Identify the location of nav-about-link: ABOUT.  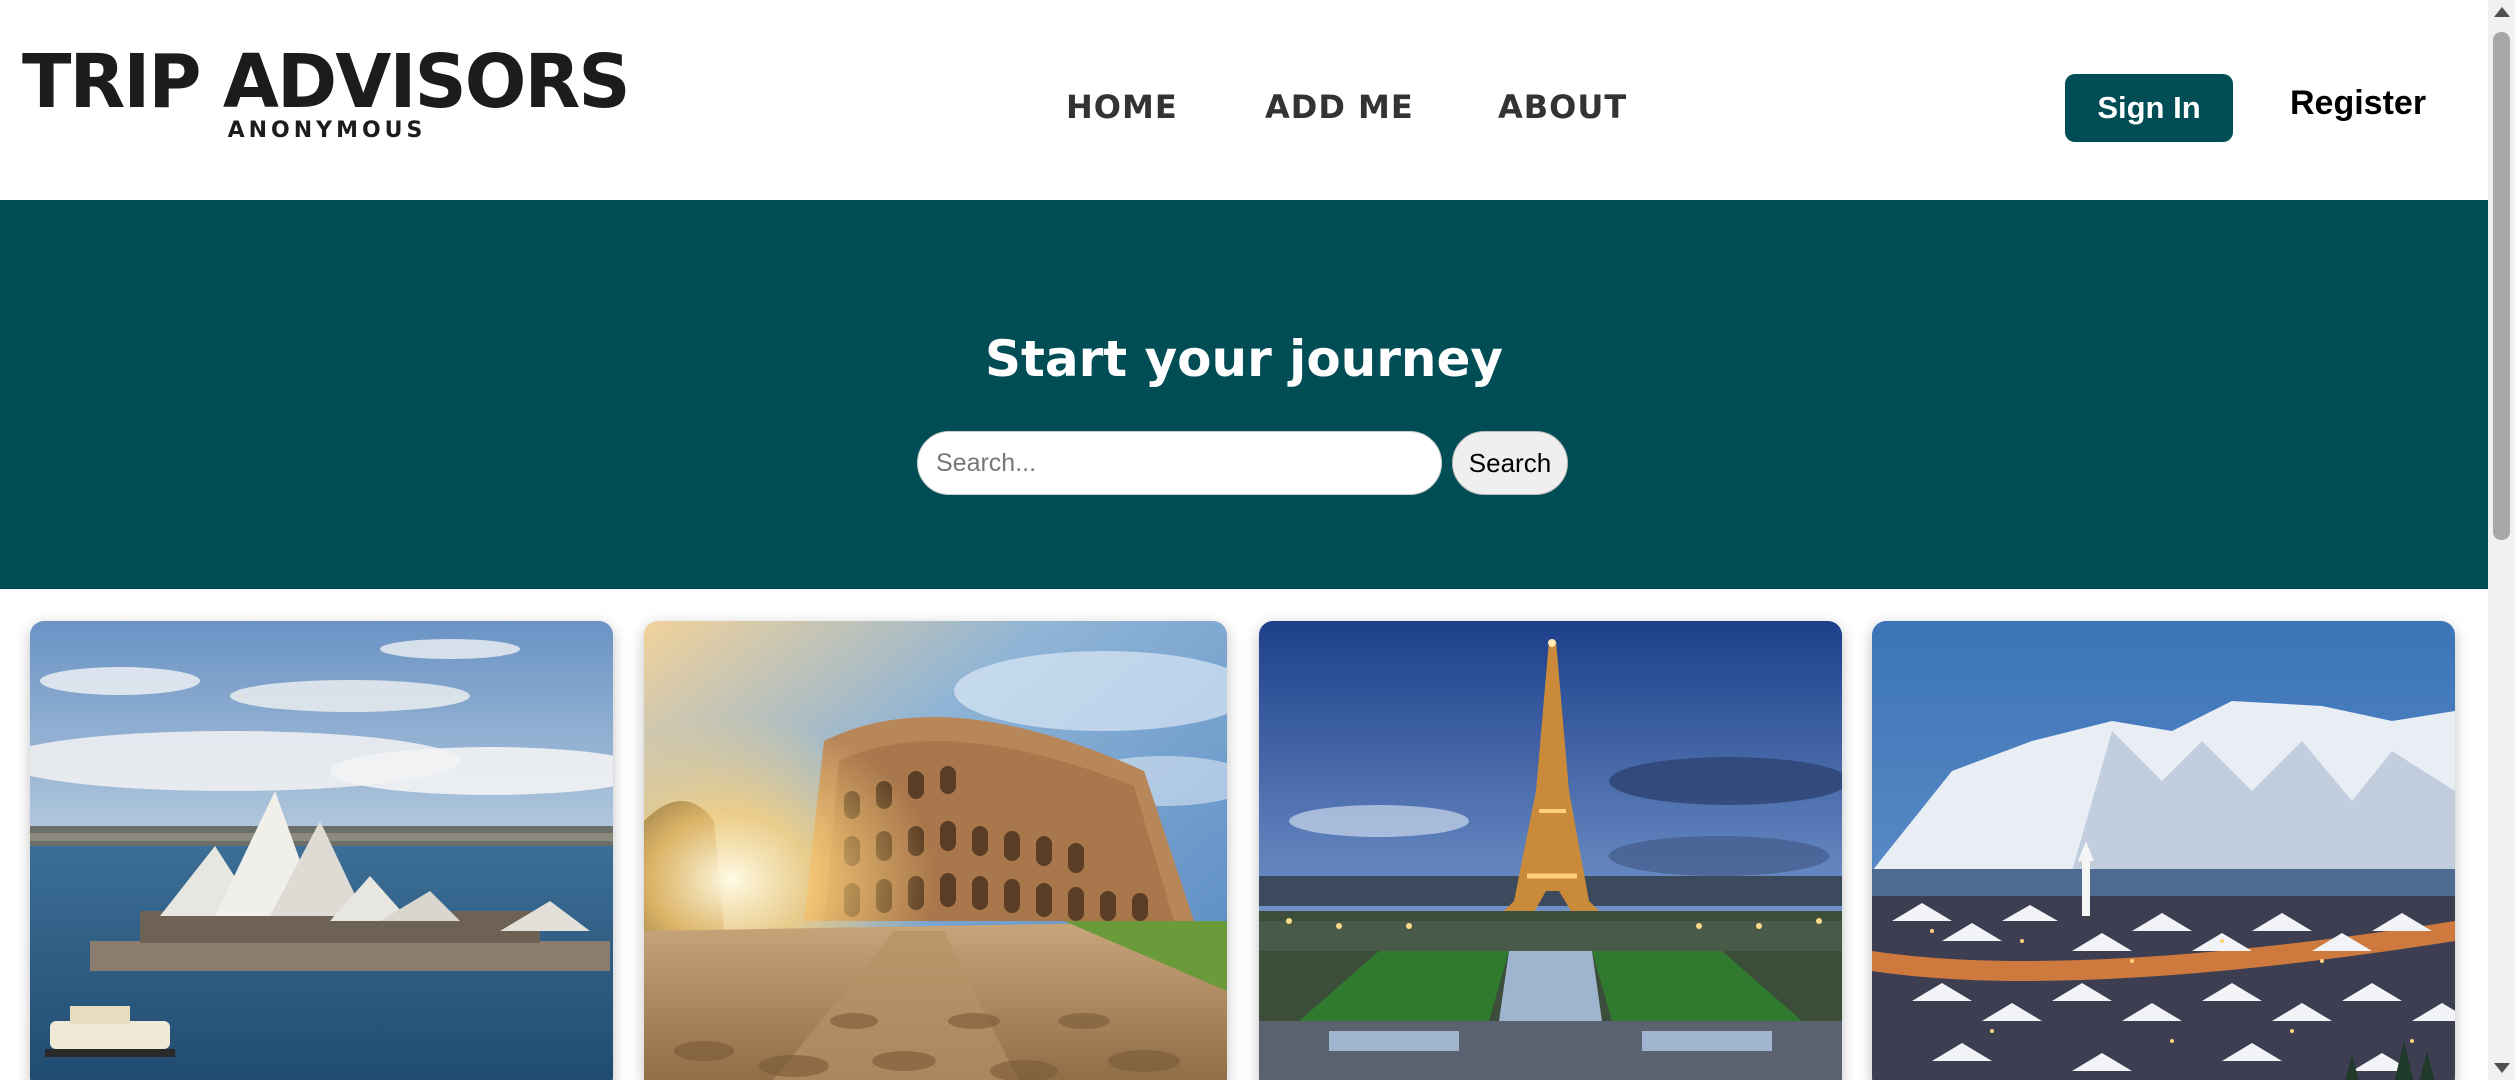
(1562, 107).